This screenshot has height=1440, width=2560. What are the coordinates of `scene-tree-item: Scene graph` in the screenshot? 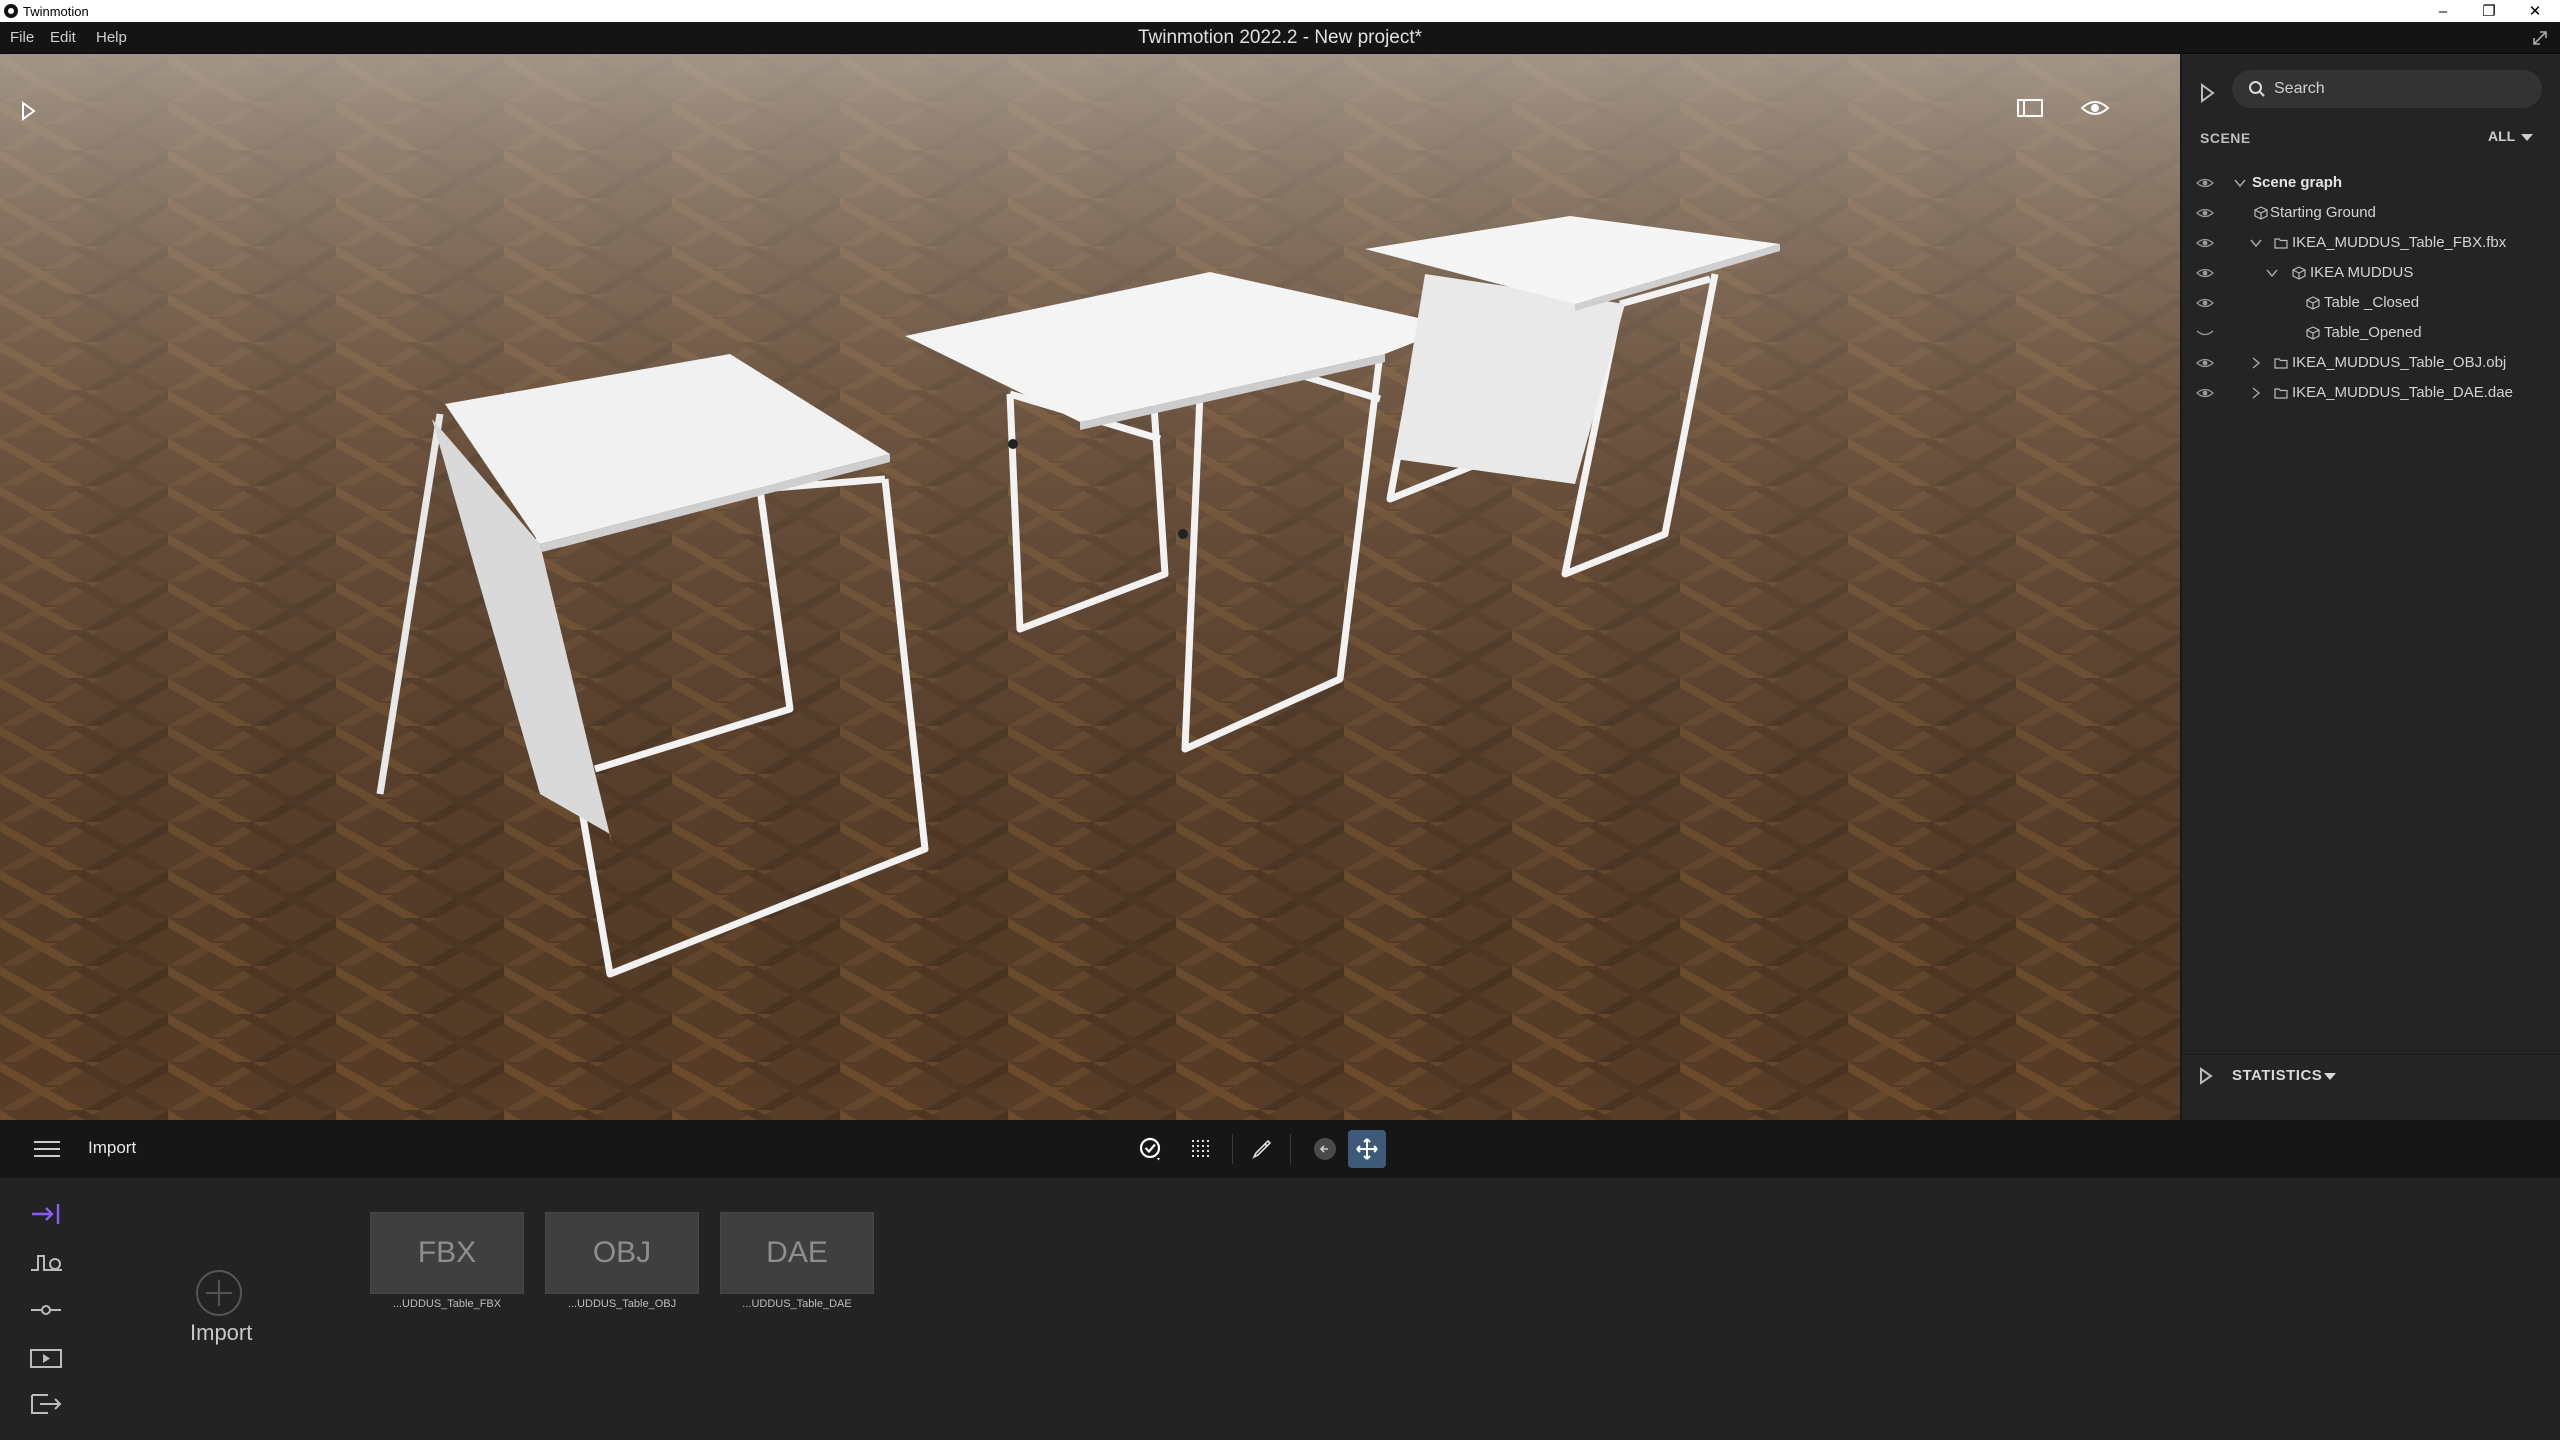 It's located at (2371, 183).